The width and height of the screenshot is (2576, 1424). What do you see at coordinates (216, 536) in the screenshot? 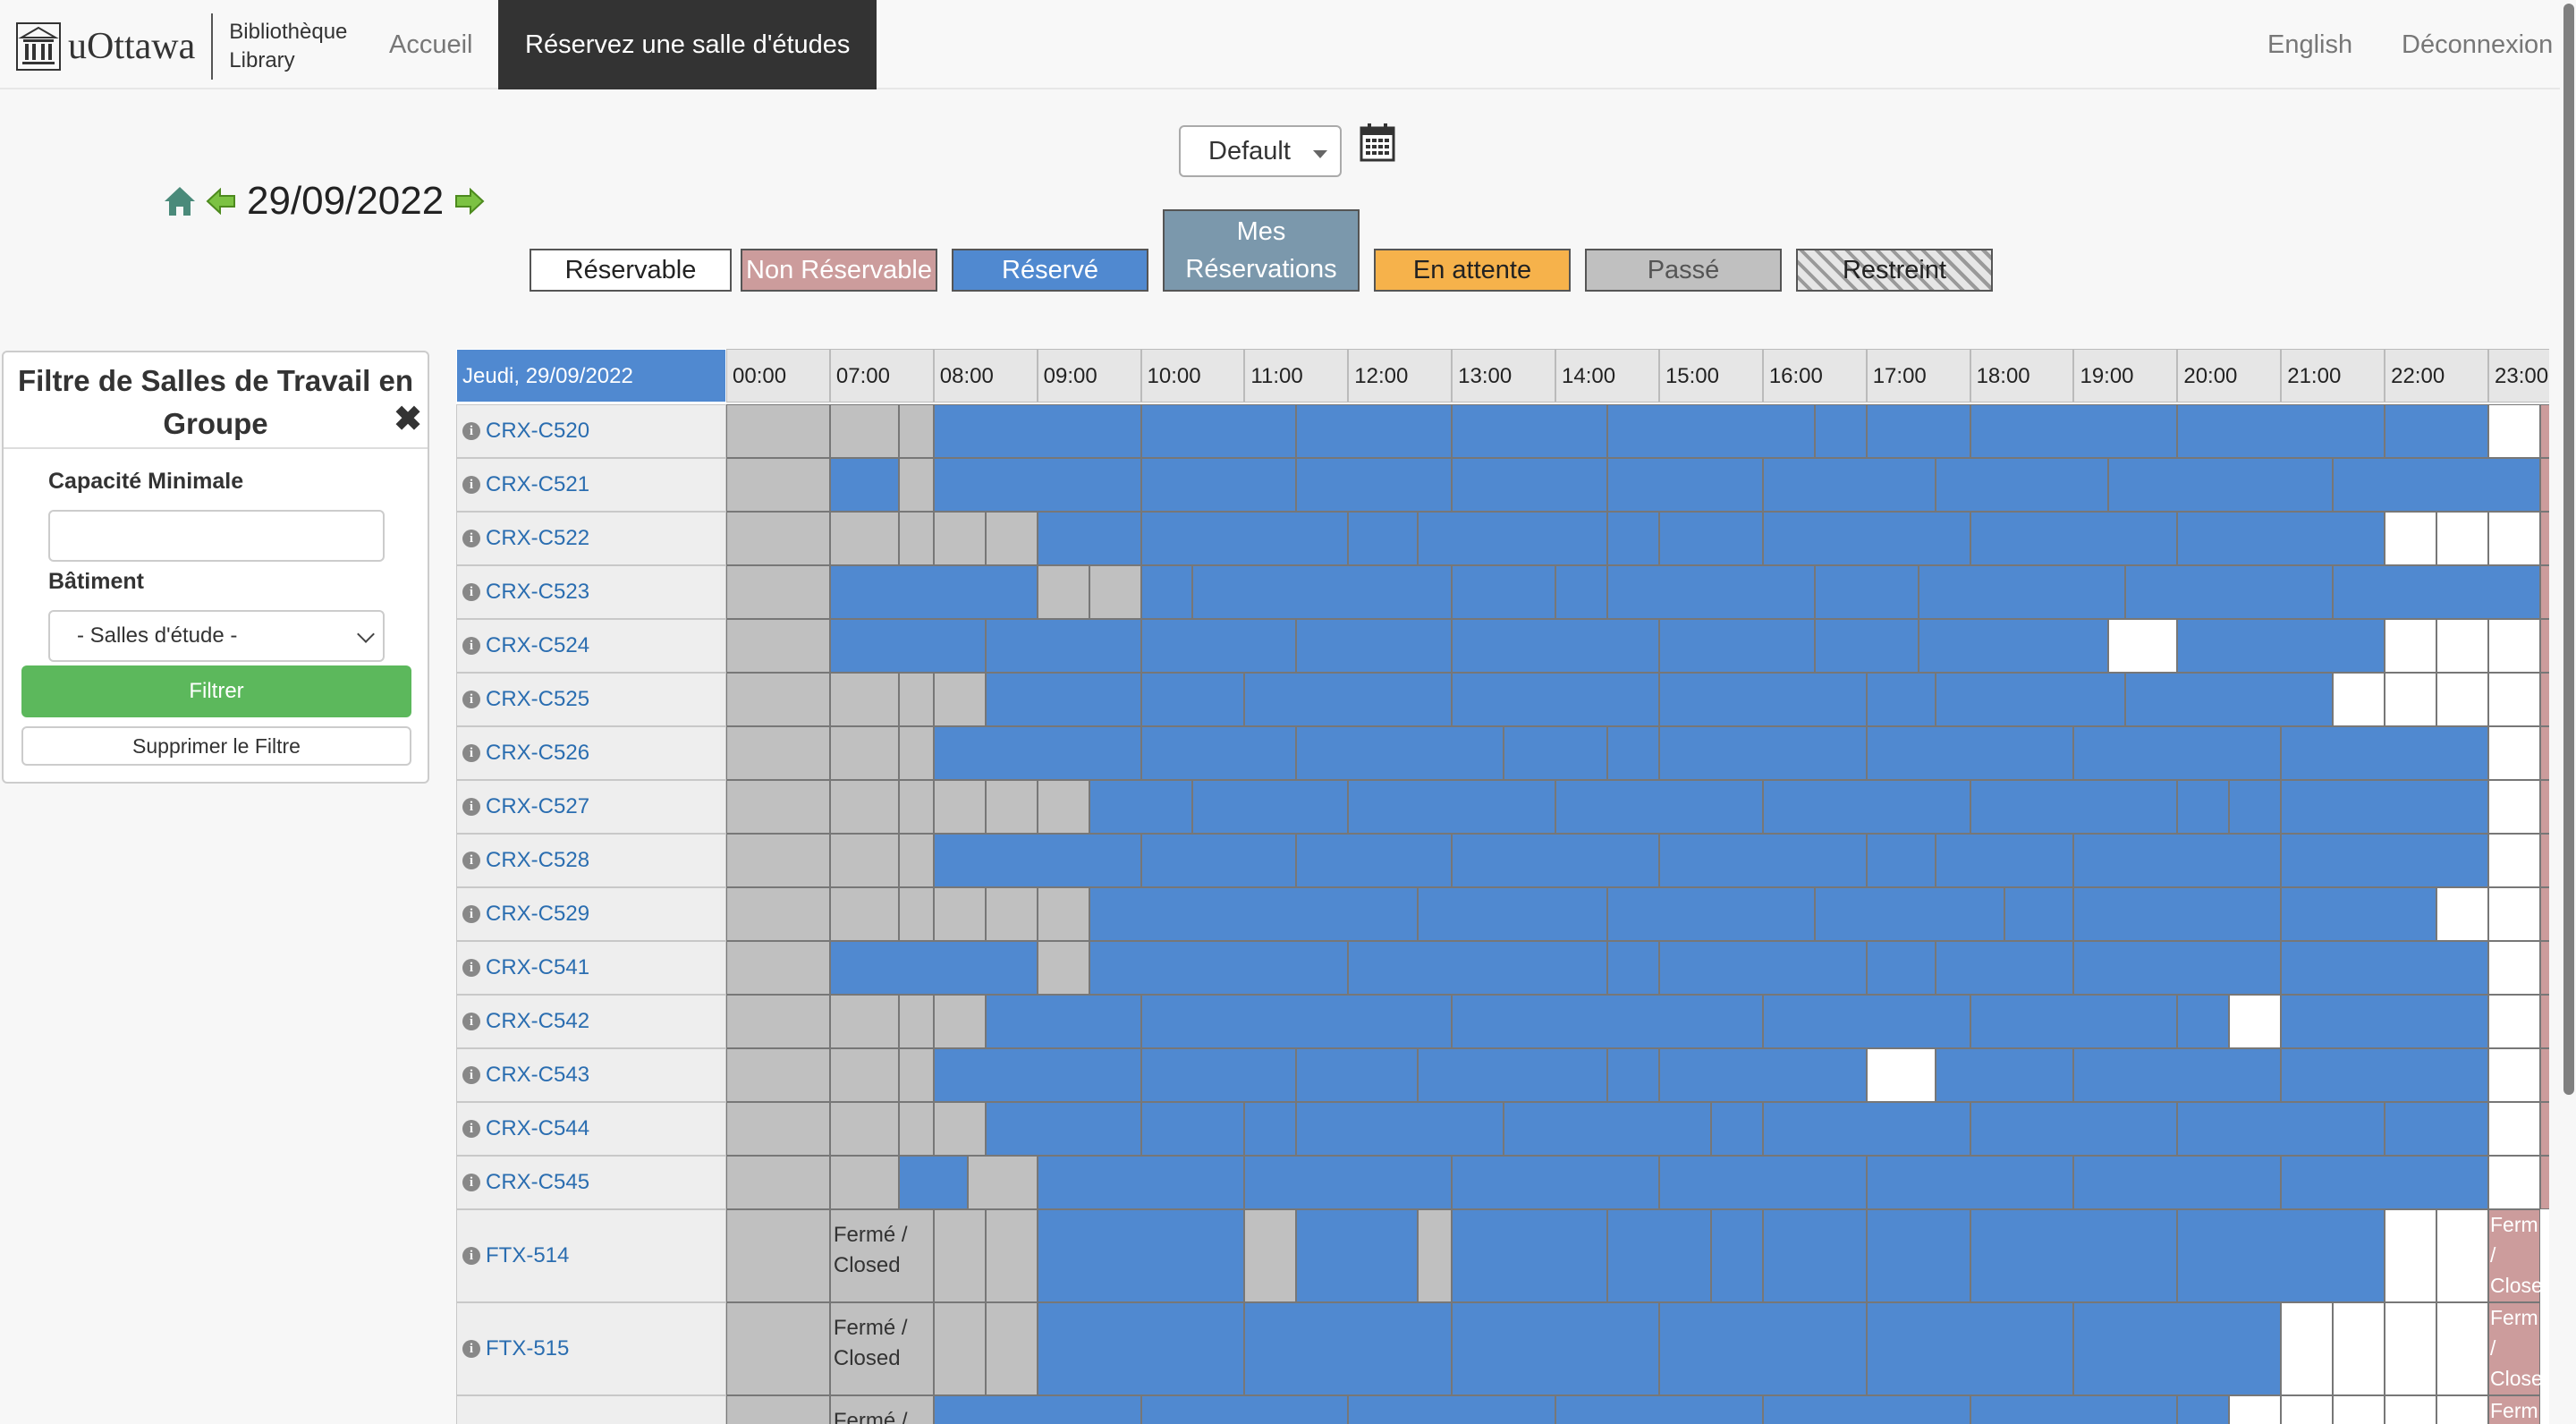
I see `min-capacity-input` at bounding box center [216, 536].